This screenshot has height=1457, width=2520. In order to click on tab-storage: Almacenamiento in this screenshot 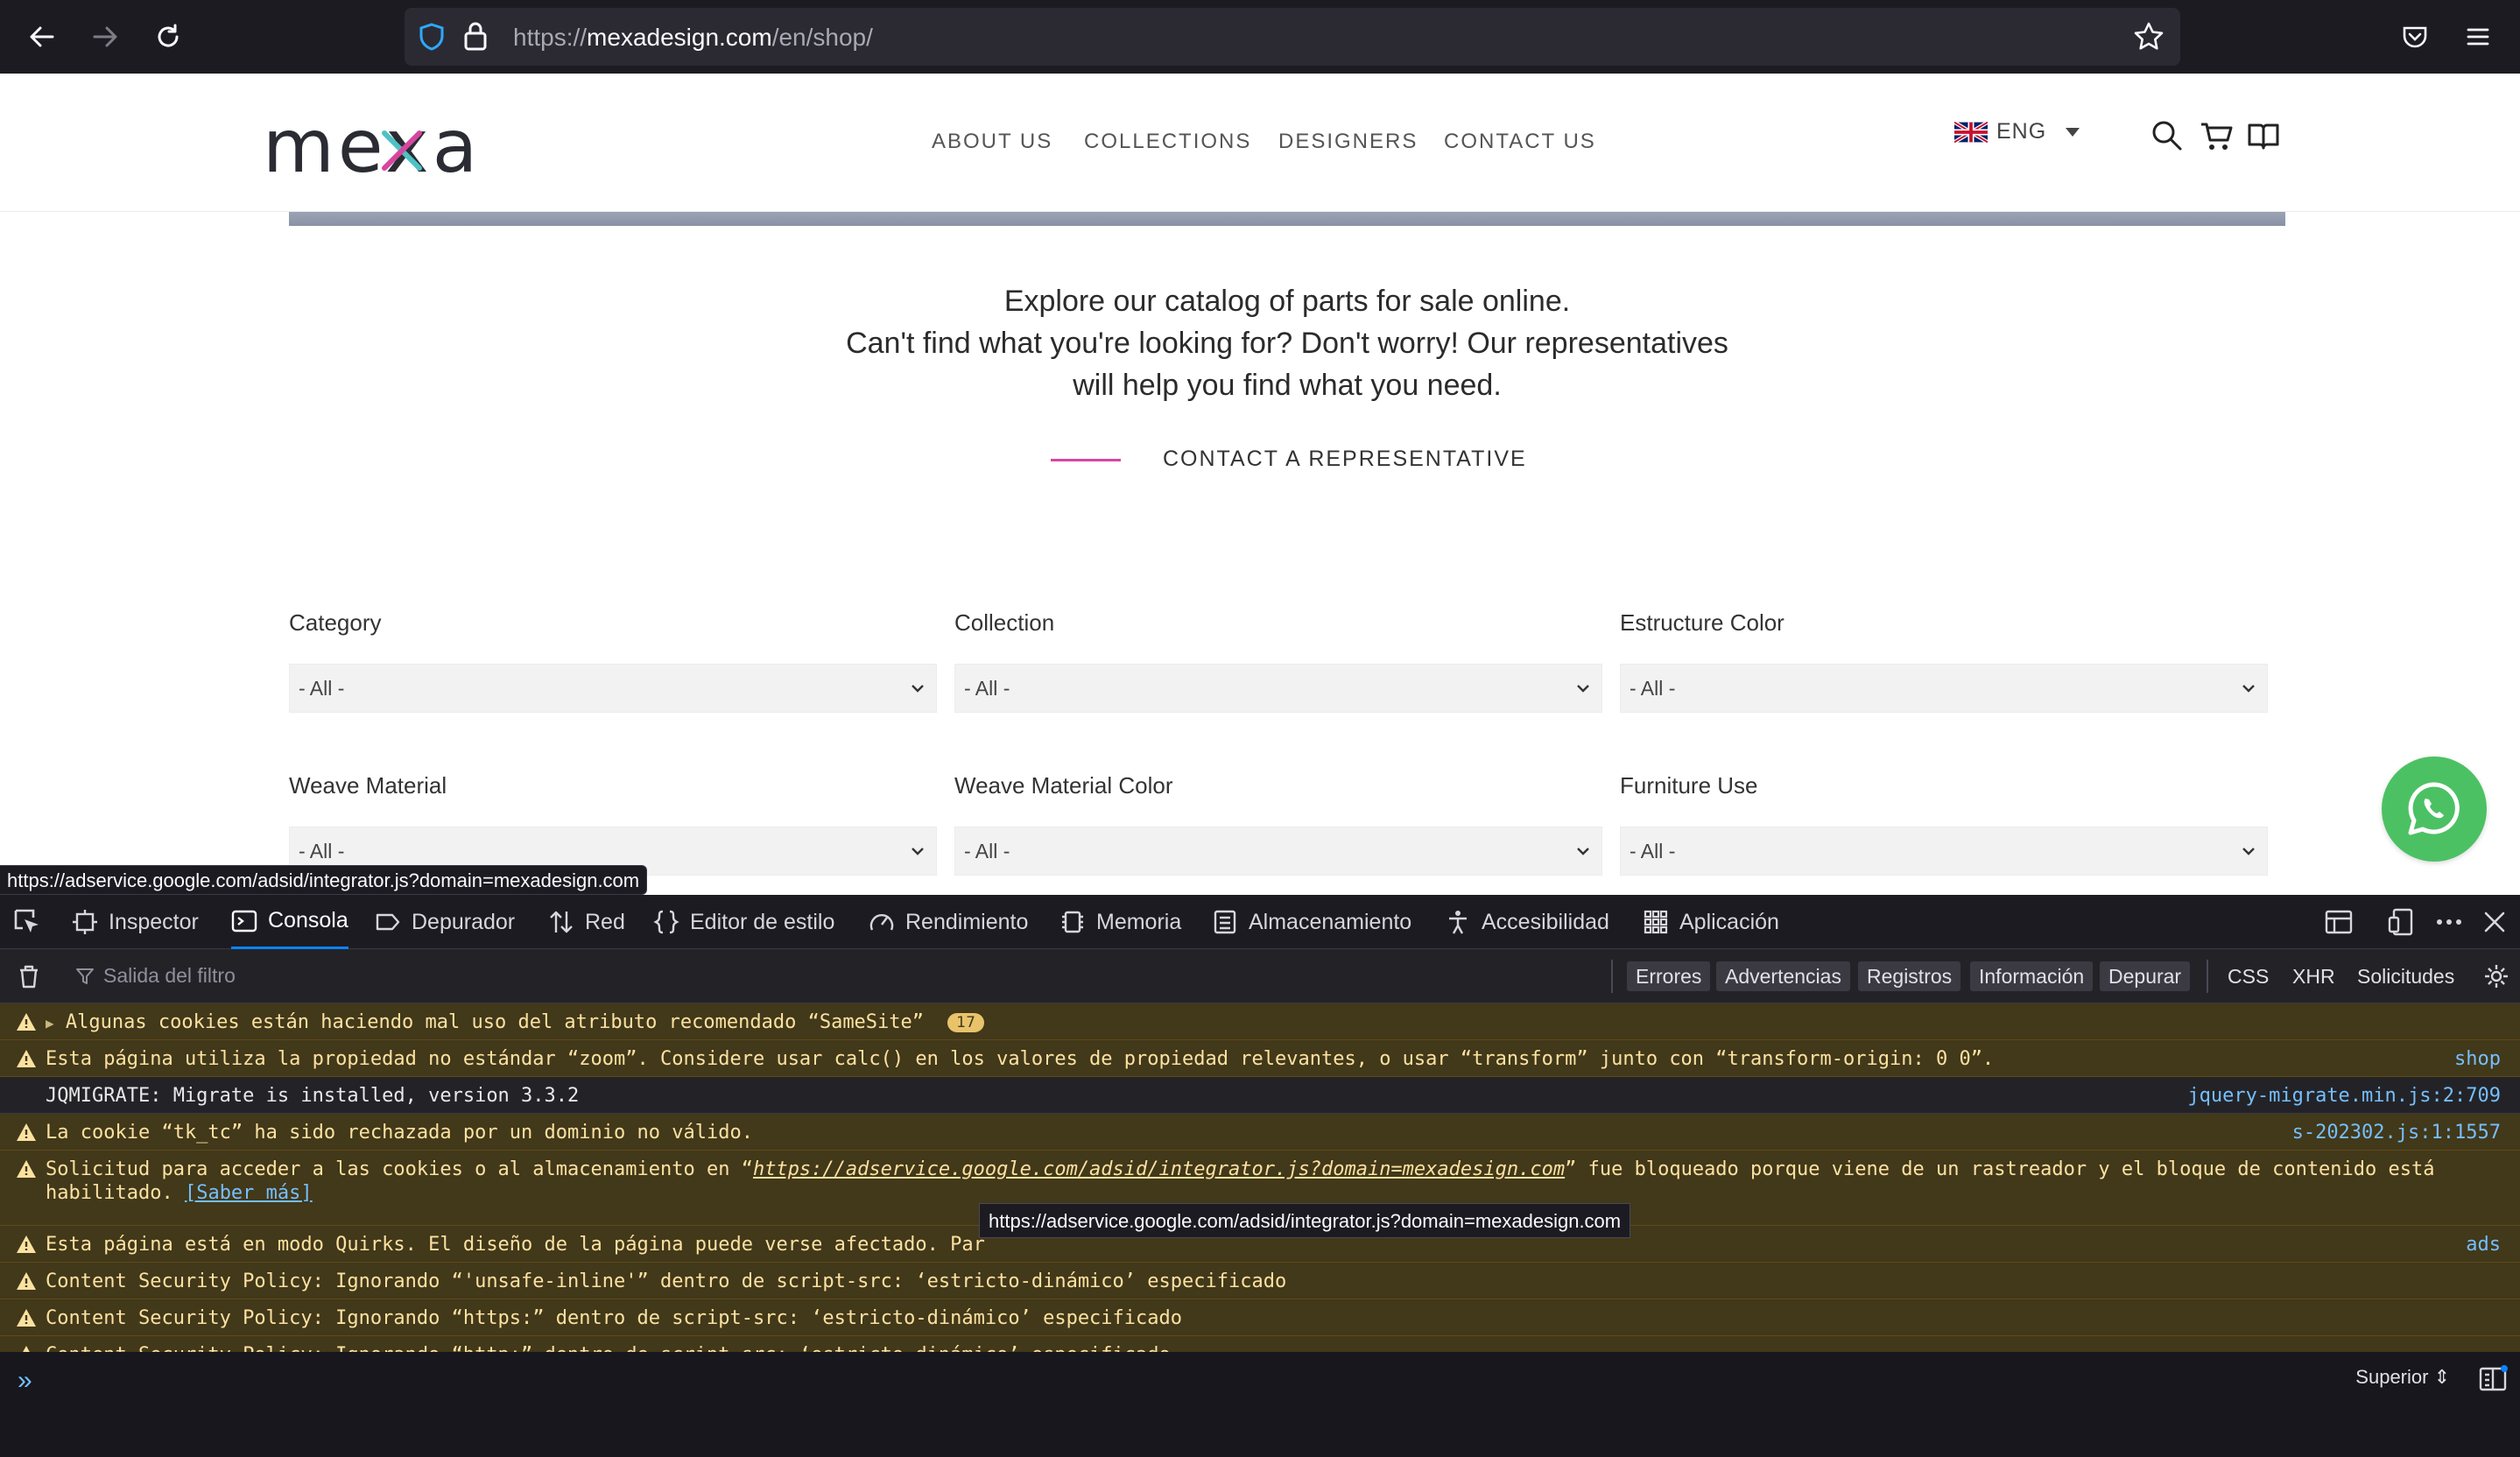, I will do `click(1311, 922)`.